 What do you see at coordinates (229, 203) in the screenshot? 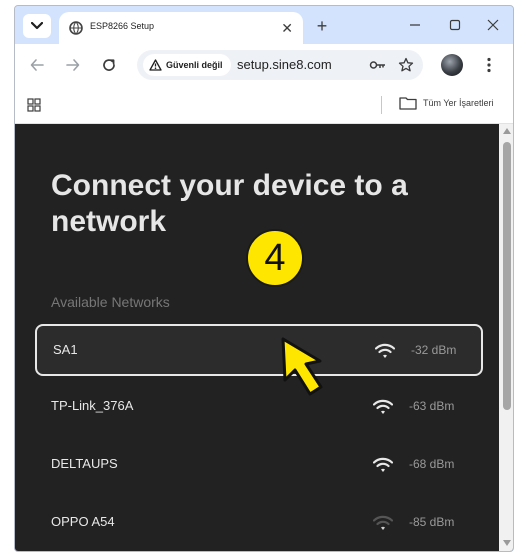
I see `page-title: Connect your device to a network` at bounding box center [229, 203].